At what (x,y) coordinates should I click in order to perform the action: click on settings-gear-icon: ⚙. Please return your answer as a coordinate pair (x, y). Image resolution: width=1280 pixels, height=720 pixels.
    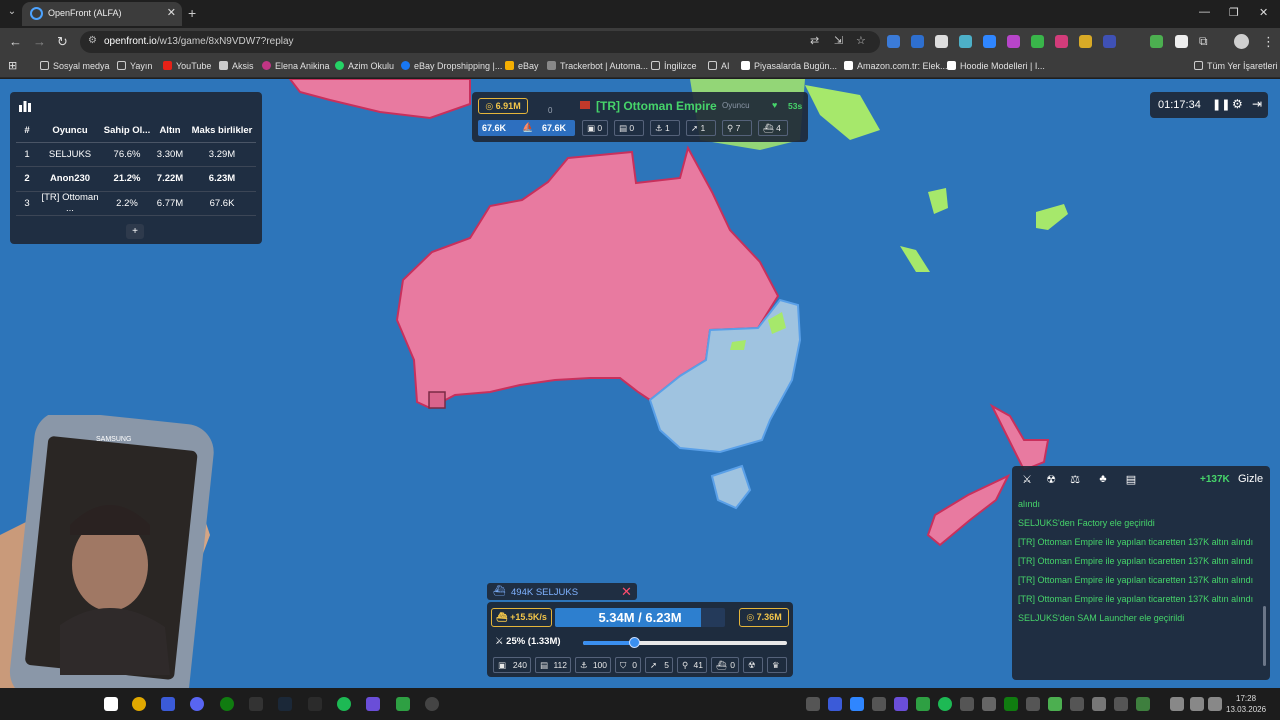
    Looking at the image, I should click on (1237, 104).